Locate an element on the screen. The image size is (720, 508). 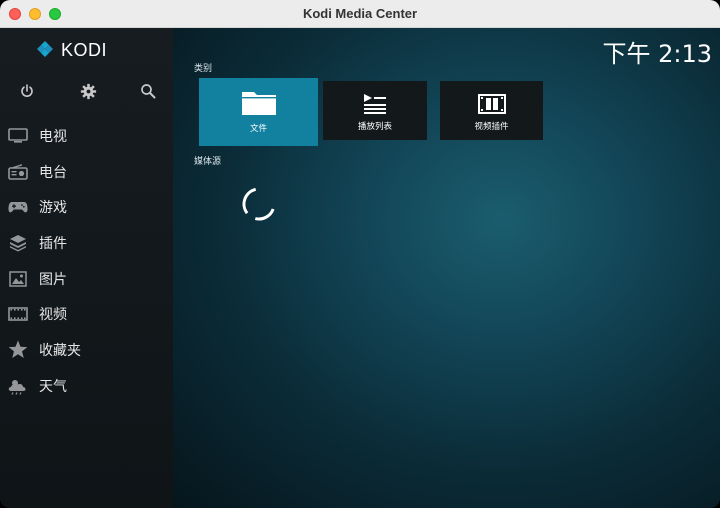
gear-icon is located at coordinates (88, 91).